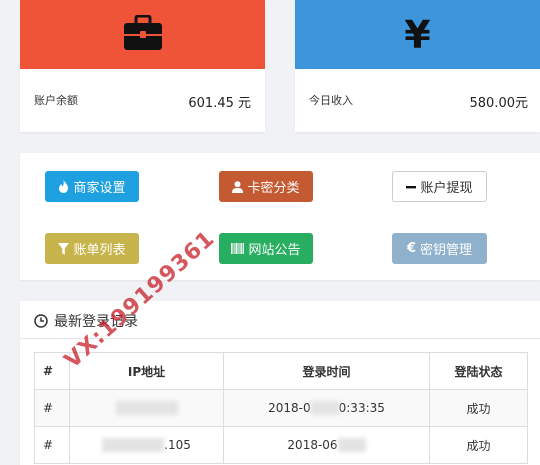  Describe the element at coordinates (446, 250) in the screenshot. I see `key-management-label: 密钥管理` at that location.